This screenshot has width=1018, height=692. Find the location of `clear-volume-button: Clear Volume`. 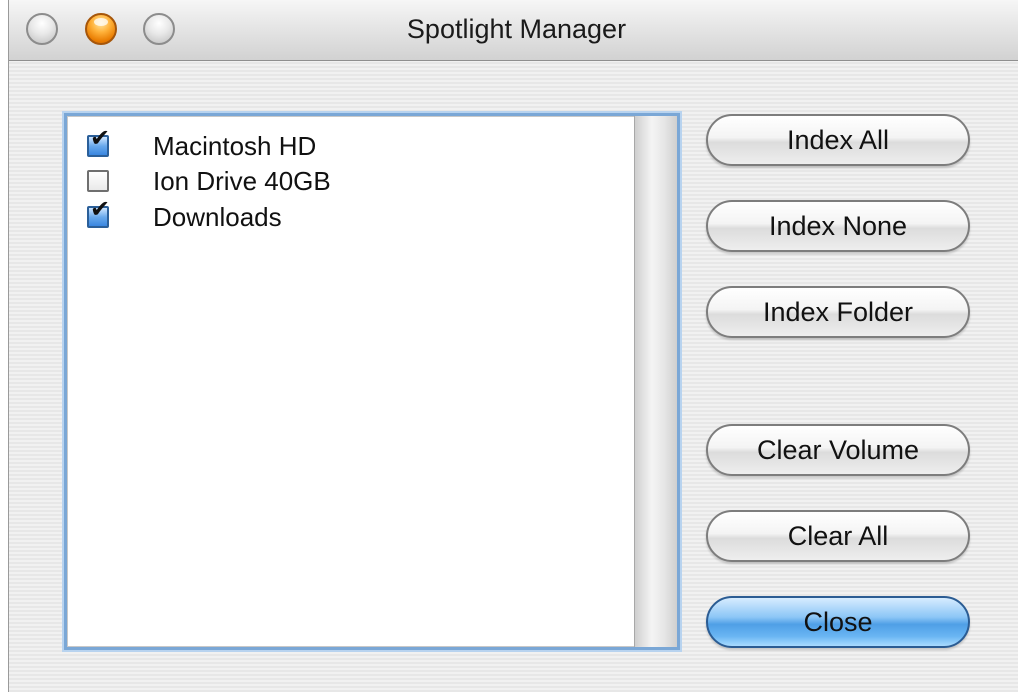

clear-volume-button: Clear Volume is located at coordinates (838, 450).